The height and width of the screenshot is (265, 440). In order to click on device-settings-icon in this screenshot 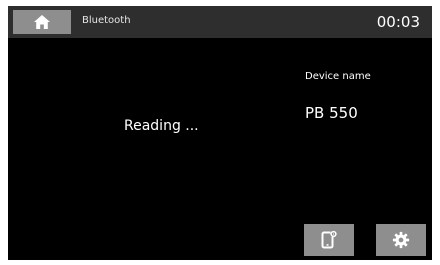, I will do `click(329, 240)`.